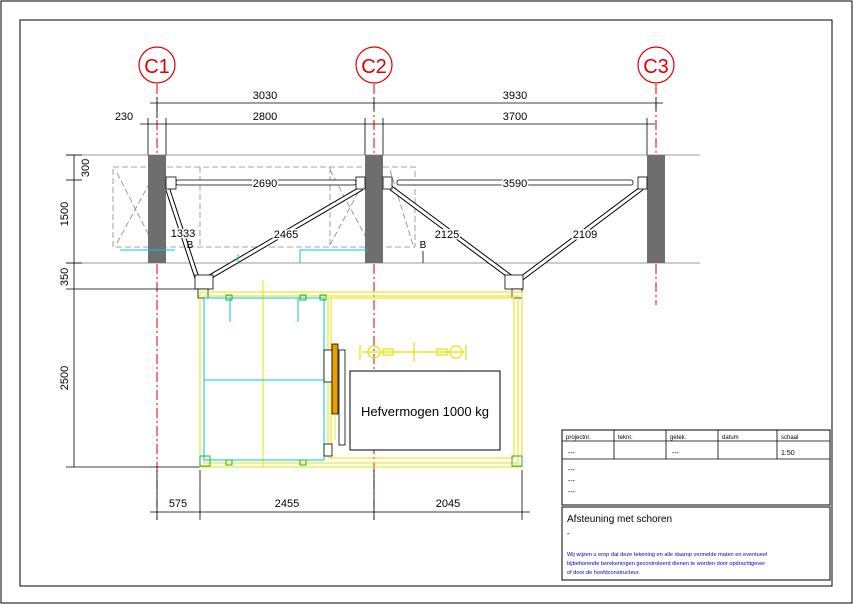 This screenshot has width=853, height=604. Describe the element at coordinates (157, 209) in the screenshot. I see `column-c1` at that location.